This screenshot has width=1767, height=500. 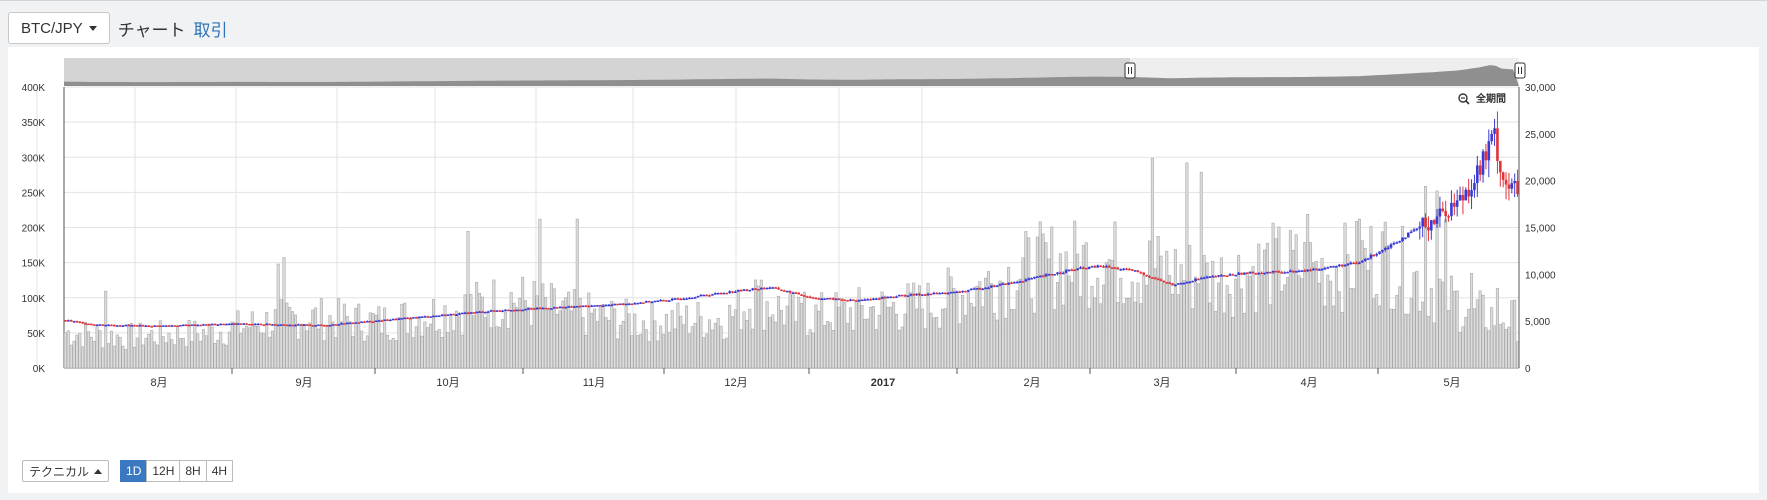 What do you see at coordinates (152, 28) in the screenshot?
I see `tab-chart: チャート` at bounding box center [152, 28].